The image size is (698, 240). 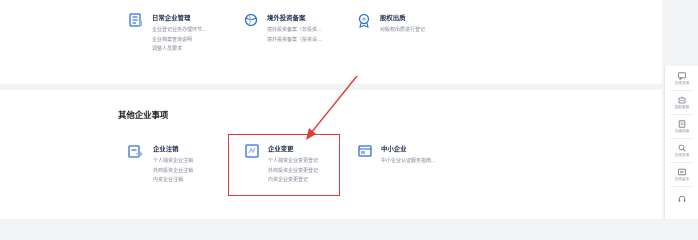 What do you see at coordinates (143, 115) in the screenshot?
I see `section-title: 其他企业事项` at bounding box center [143, 115].